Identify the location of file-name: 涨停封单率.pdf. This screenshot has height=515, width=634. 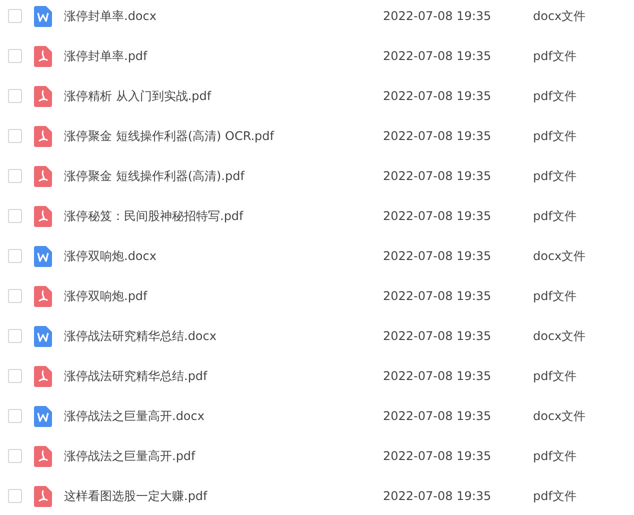
(223, 56).